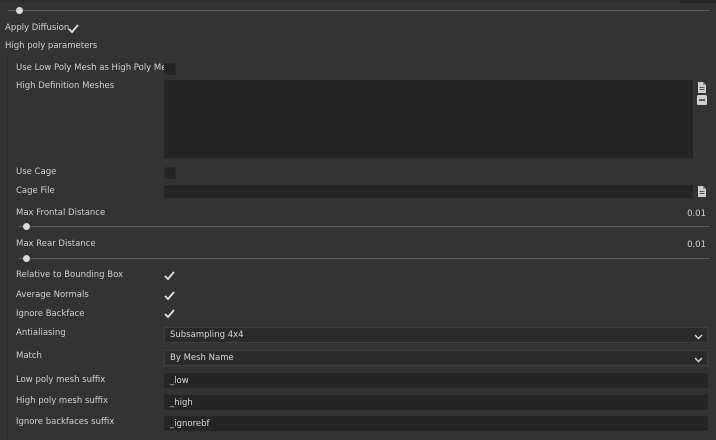 Image resolution: width=716 pixels, height=440 pixels. Describe the element at coordinates (359, 10) in the screenshot. I see `diffusion-slider-track` at that location.